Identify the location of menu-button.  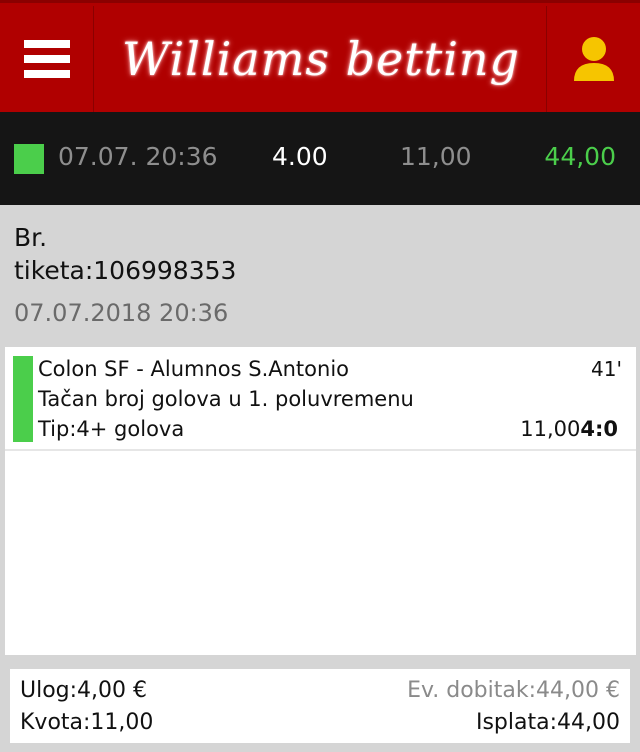
(47, 59).